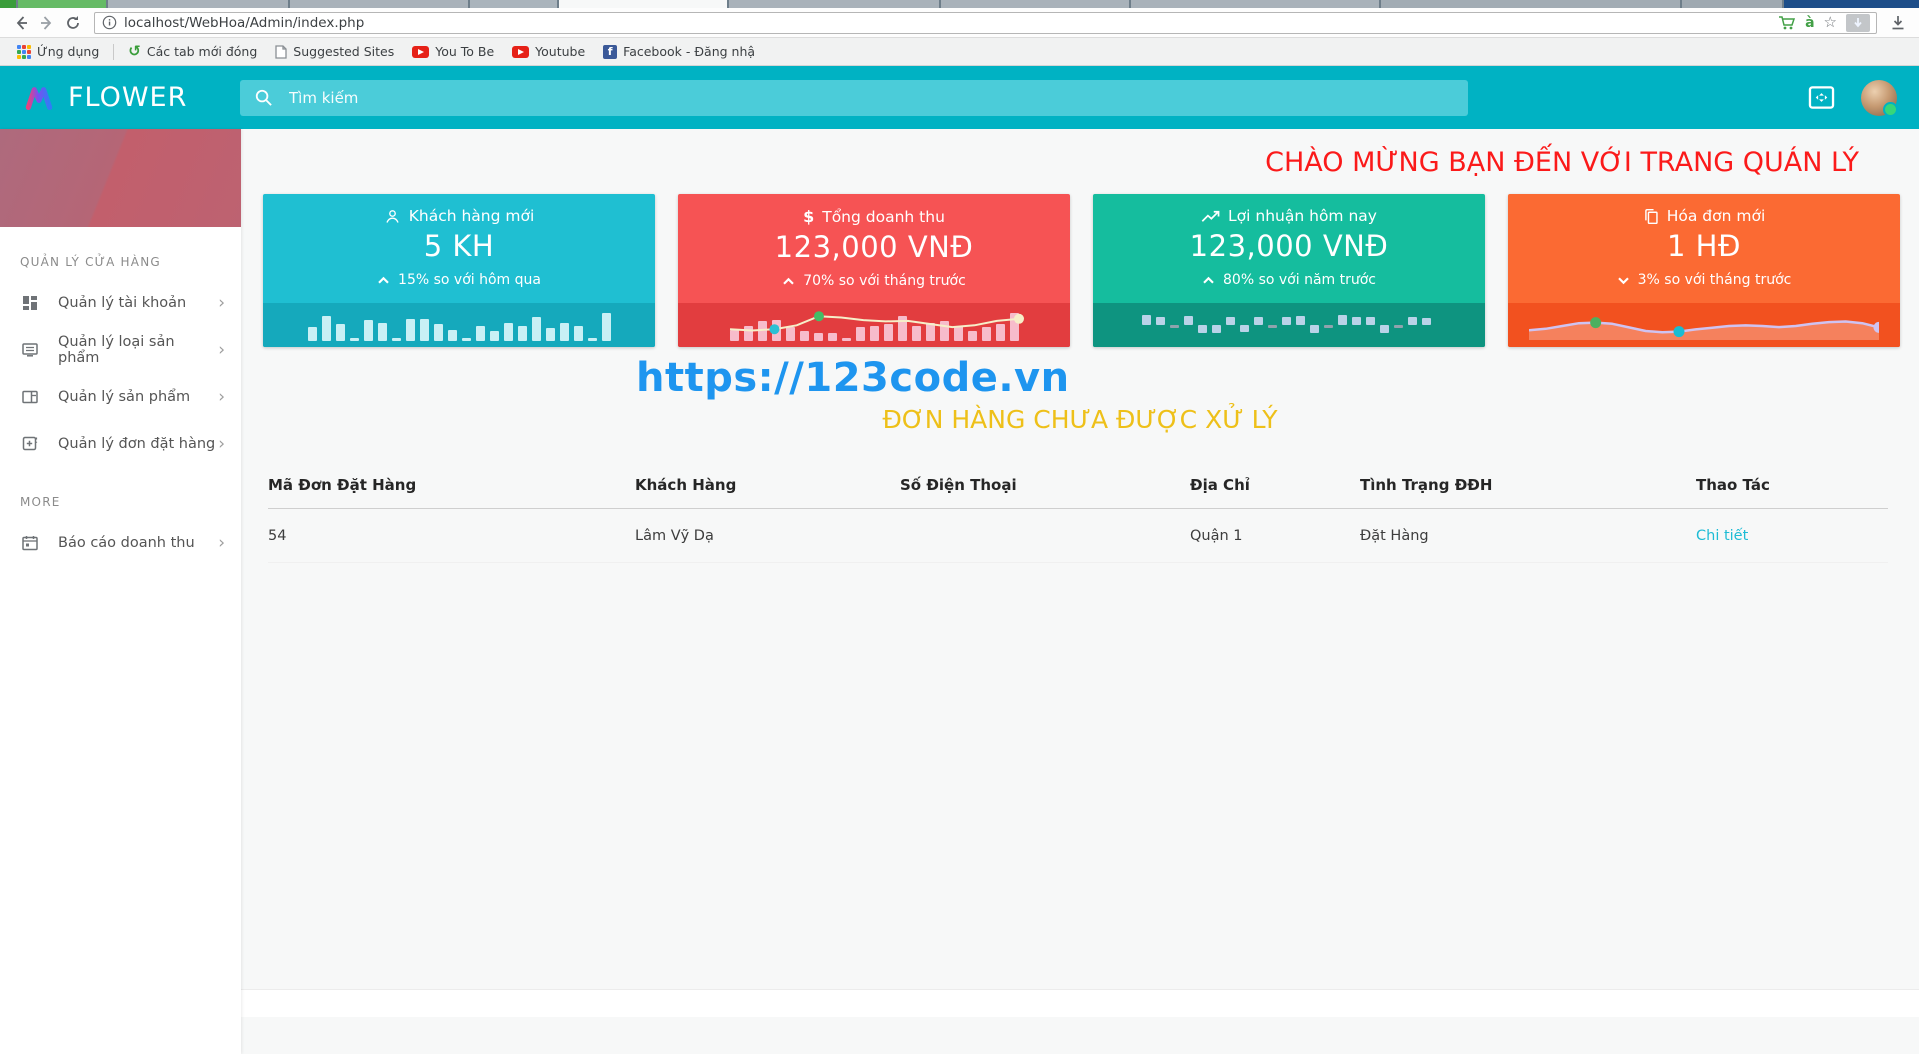  What do you see at coordinates (281, 51) in the screenshot?
I see `page-icon` at bounding box center [281, 51].